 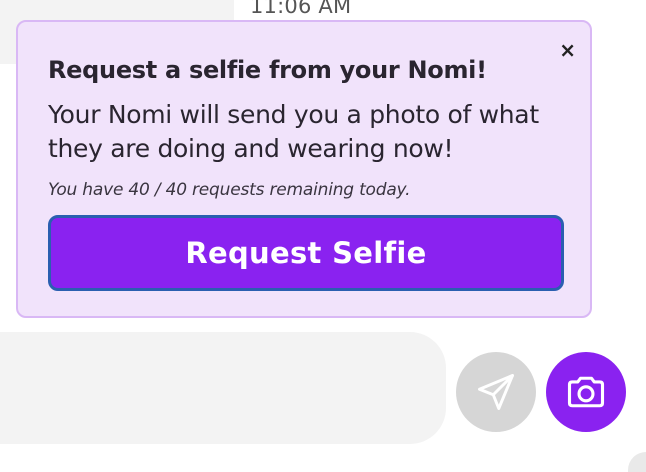 What do you see at coordinates (267, 70) in the screenshot?
I see `popup-title: Request a selfie from your Nomi!` at bounding box center [267, 70].